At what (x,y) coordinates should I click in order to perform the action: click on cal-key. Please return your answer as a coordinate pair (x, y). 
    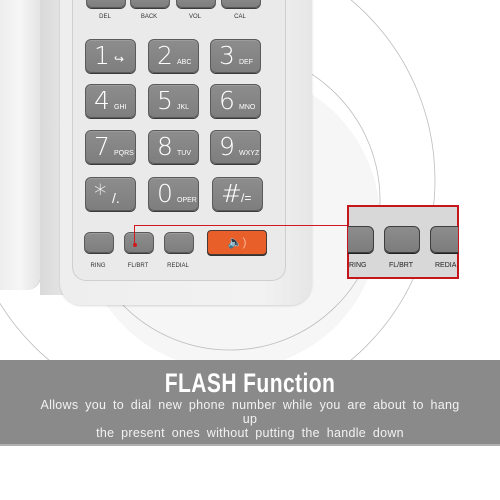
    Looking at the image, I should click on (241, 4).